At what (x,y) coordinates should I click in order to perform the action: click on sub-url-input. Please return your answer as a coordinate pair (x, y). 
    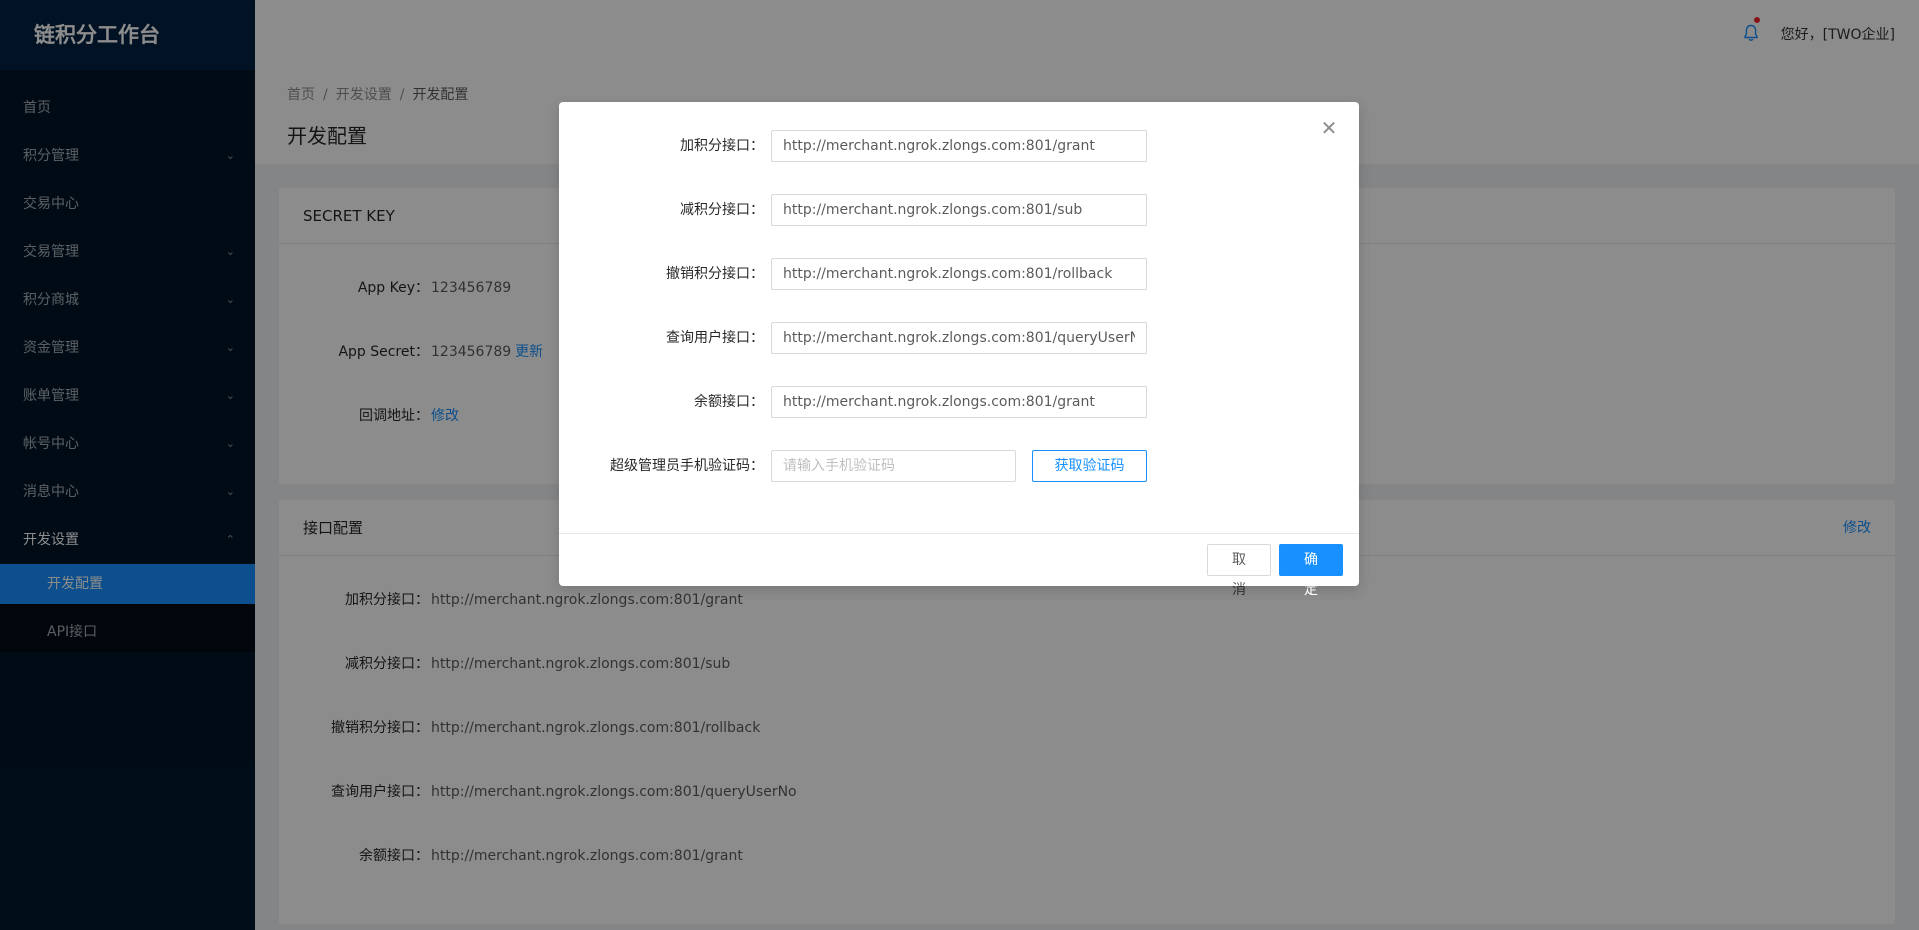
    Looking at the image, I should click on (959, 210).